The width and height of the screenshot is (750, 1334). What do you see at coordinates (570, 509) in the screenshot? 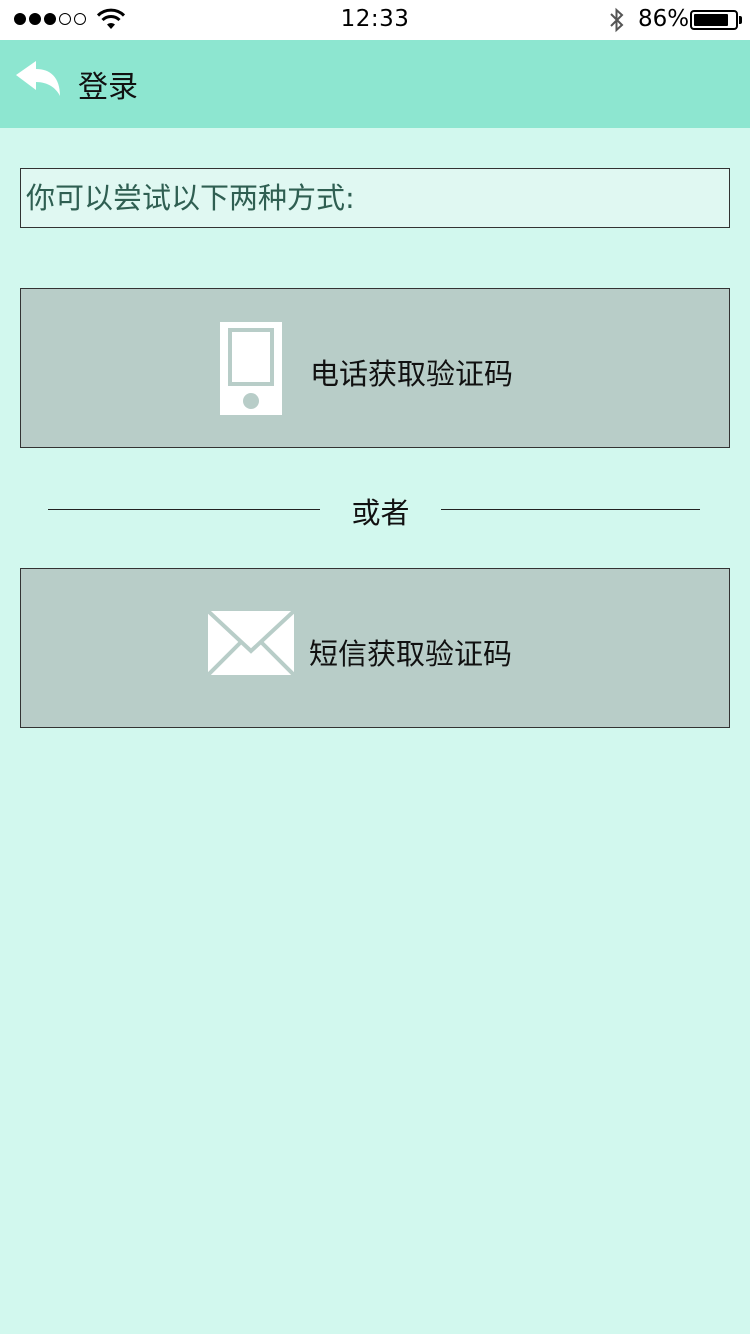
I see `divider-line-right` at bounding box center [570, 509].